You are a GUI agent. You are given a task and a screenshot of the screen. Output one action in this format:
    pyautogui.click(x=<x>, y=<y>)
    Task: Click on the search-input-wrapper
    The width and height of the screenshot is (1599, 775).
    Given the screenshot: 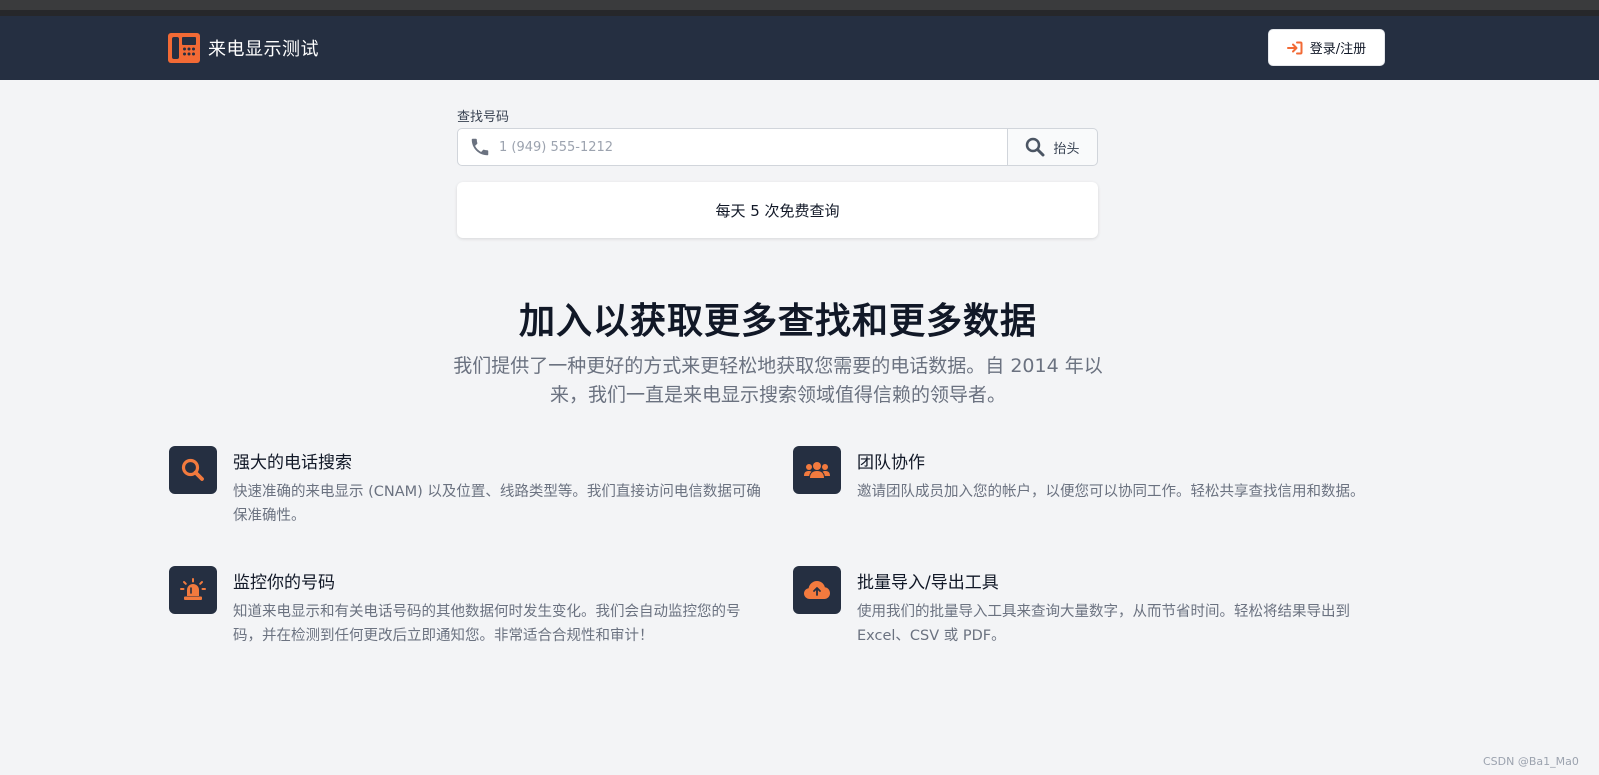 What is the action you would take?
    pyautogui.click(x=732, y=147)
    